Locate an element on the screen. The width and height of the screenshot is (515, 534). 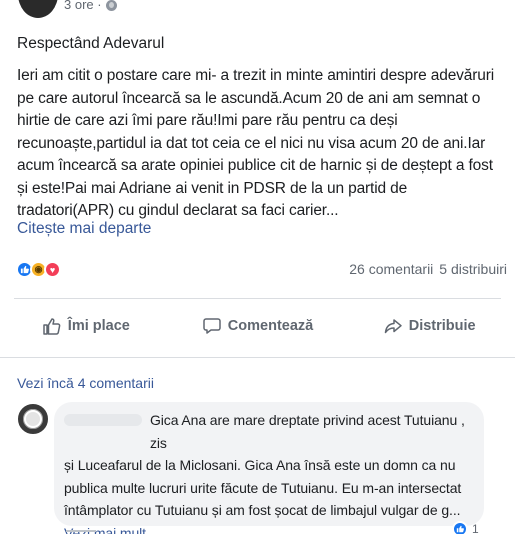
post-meta: 3 ore · is located at coordinates (90, 6).